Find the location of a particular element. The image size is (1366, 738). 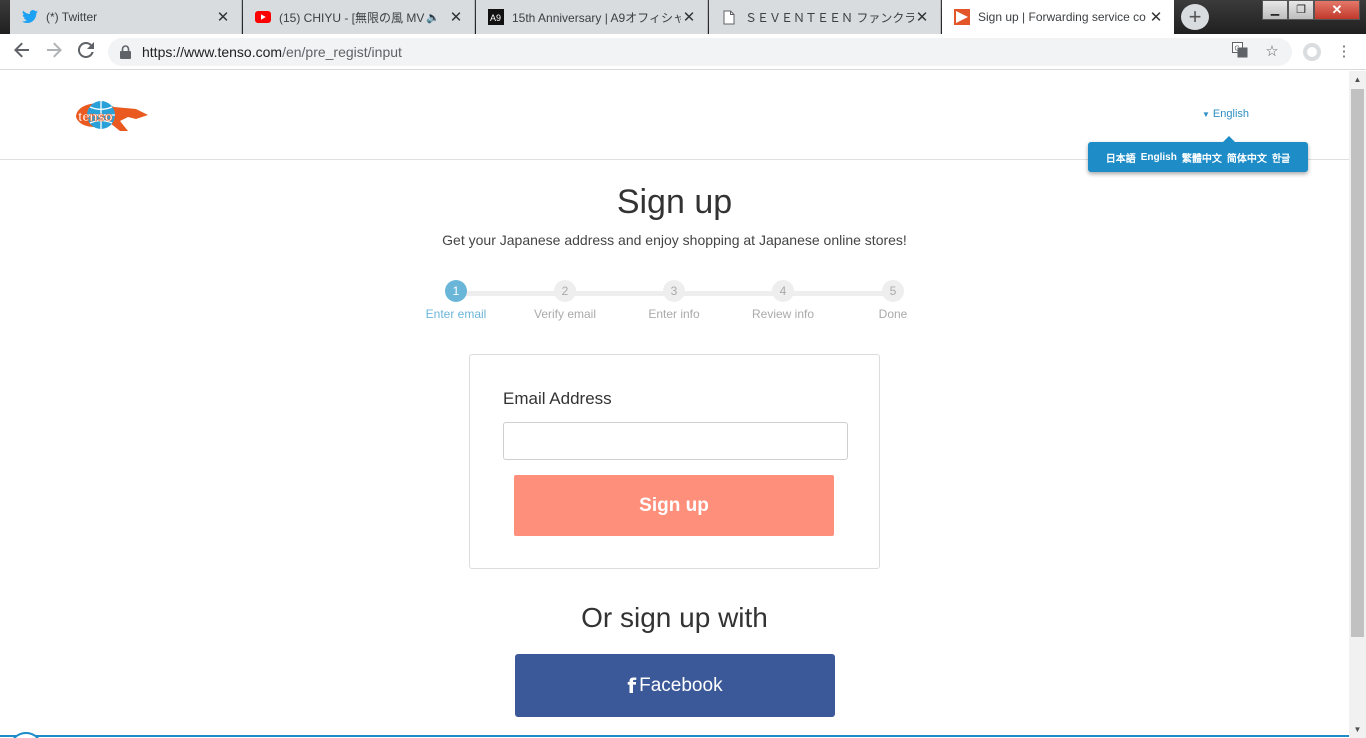

url-path: /en/pre_regist/input is located at coordinates (342, 52).